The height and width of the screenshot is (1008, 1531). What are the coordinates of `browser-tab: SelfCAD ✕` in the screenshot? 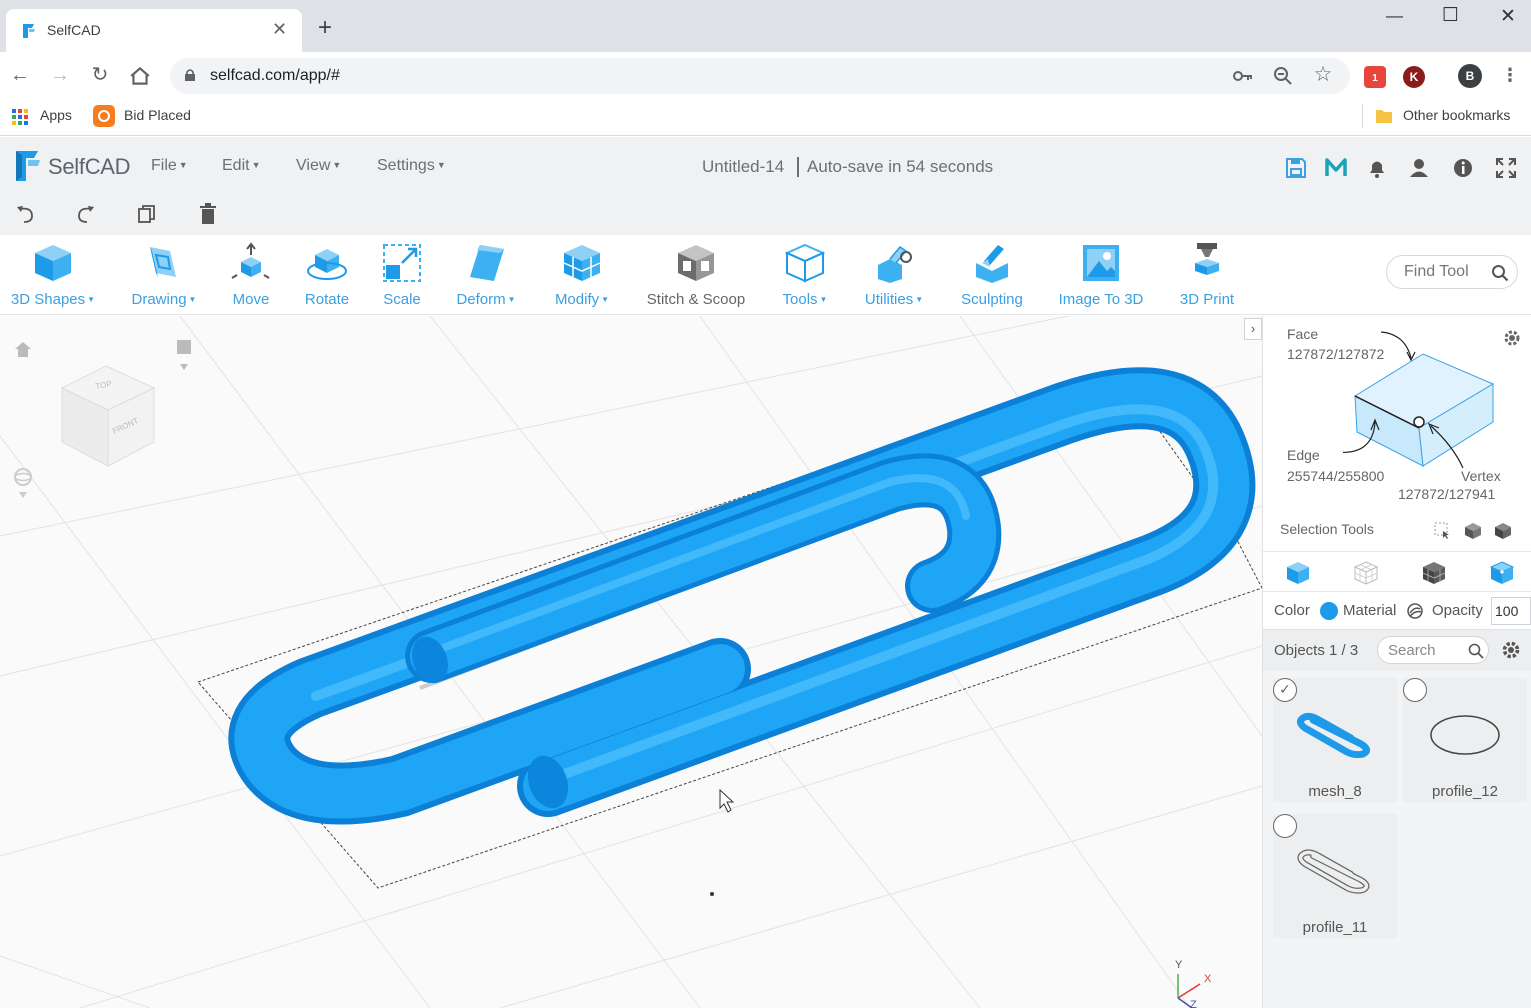 It's located at (154, 30).